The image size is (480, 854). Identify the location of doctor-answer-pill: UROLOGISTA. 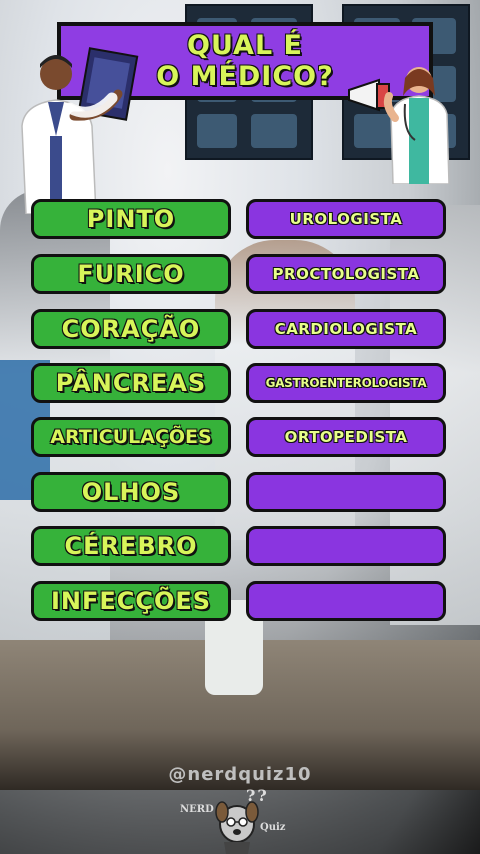
(346, 219).